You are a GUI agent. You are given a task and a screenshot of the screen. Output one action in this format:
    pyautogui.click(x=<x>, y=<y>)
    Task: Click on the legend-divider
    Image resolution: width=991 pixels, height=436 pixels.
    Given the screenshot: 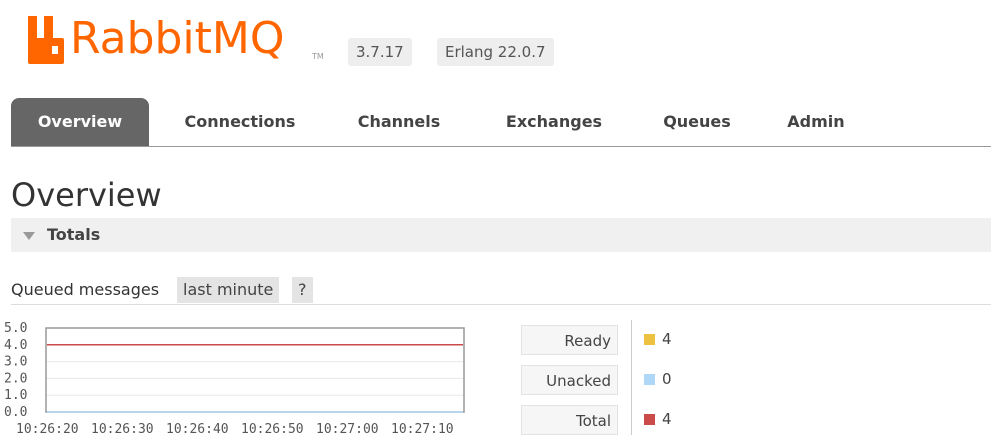 What is the action you would take?
    pyautogui.click(x=631, y=377)
    